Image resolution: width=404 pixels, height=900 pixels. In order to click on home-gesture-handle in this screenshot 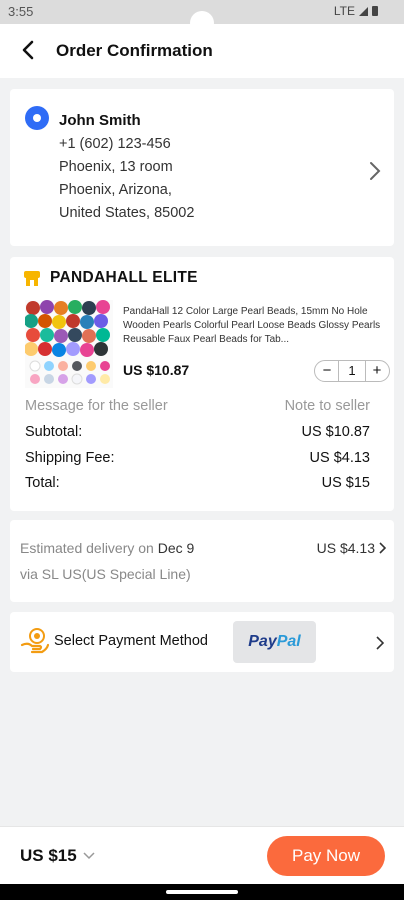, I will do `click(202, 892)`.